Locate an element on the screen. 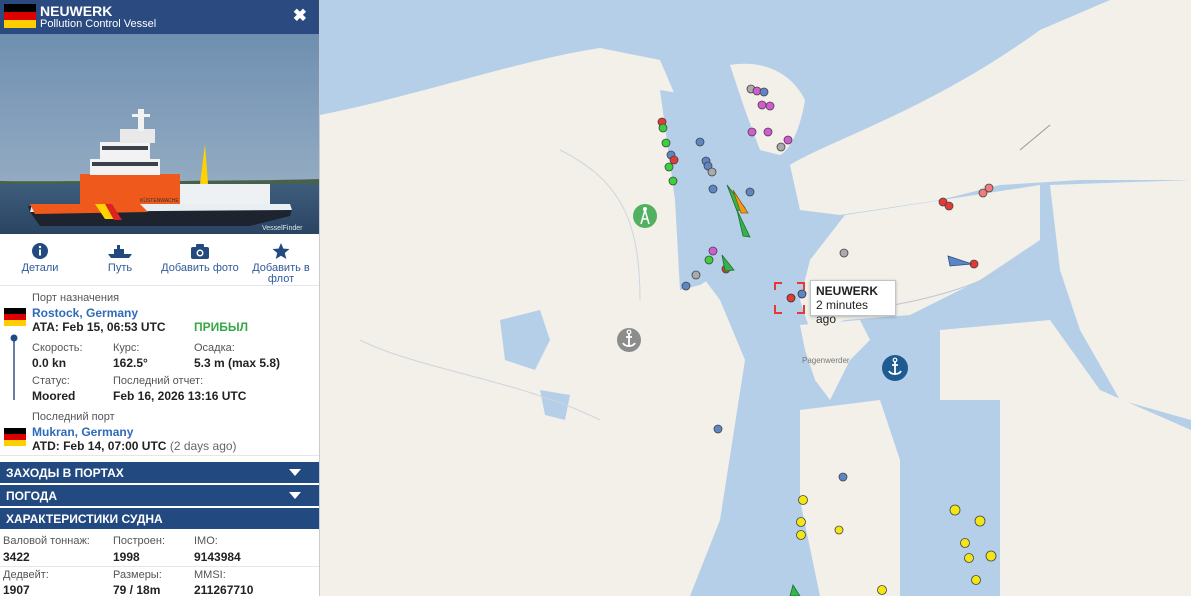 This screenshot has width=1191, height=596. imo-label: IMO: is located at coordinates (206, 541).